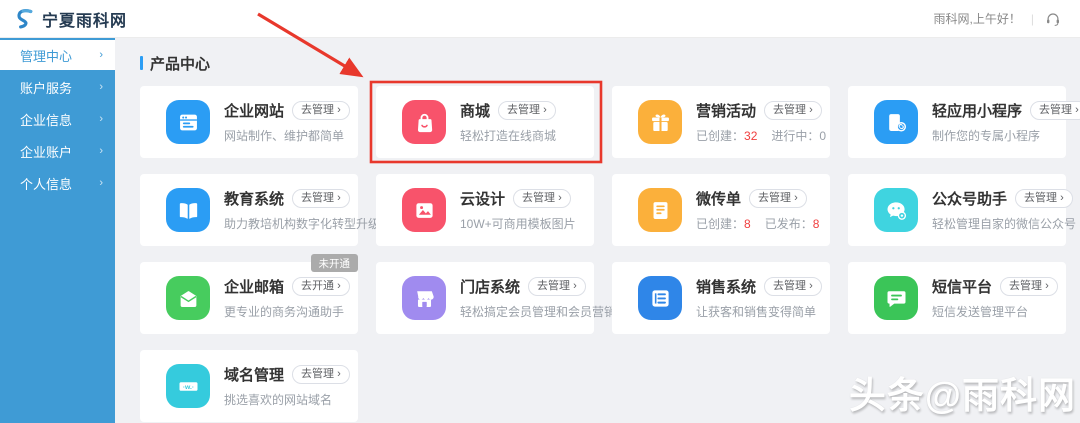 The height and width of the screenshot is (423, 1080). I want to click on product-card-marketing: 营销活动 去管理 › 已创建：32 进行中：0, so click(721, 122).